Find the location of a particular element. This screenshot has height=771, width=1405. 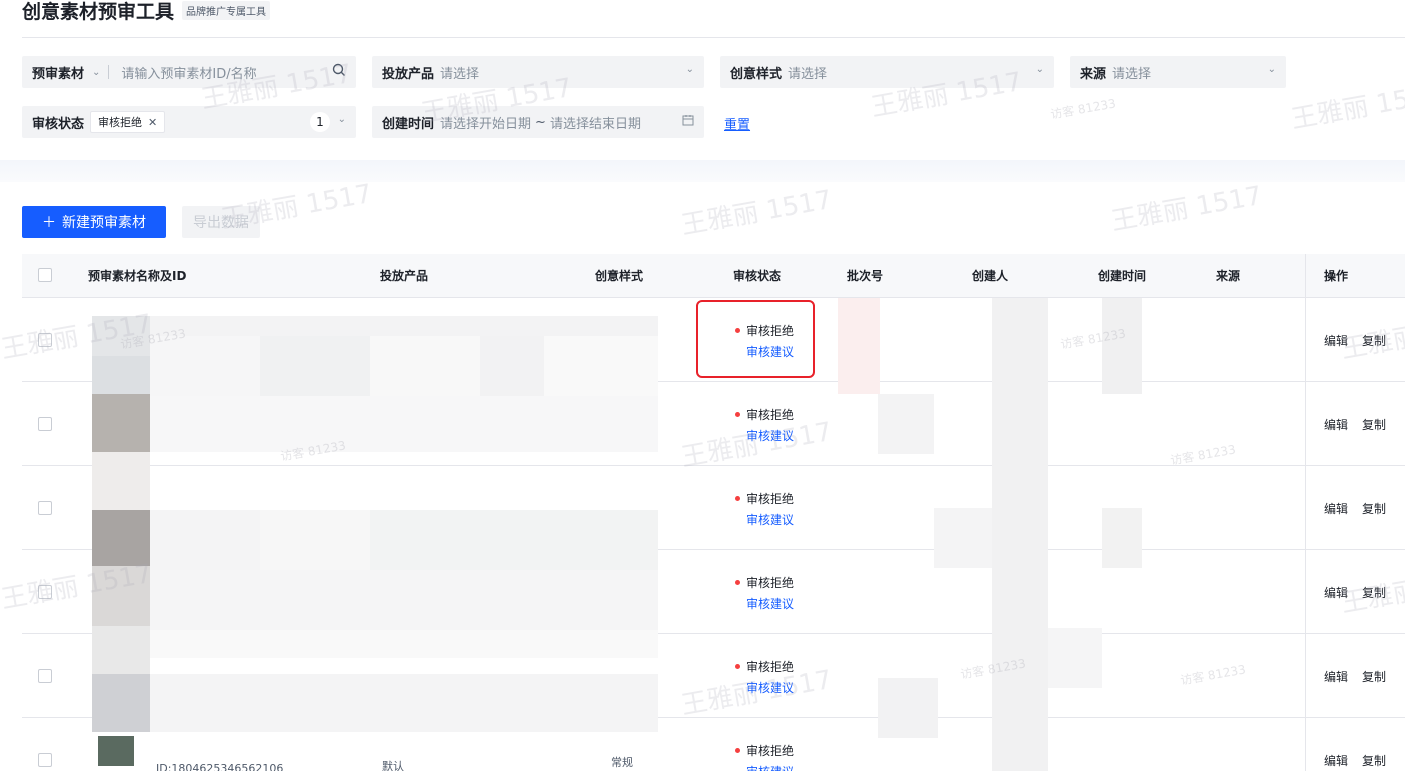

start-date-input: 请选择开始日期 is located at coordinates (485, 122).